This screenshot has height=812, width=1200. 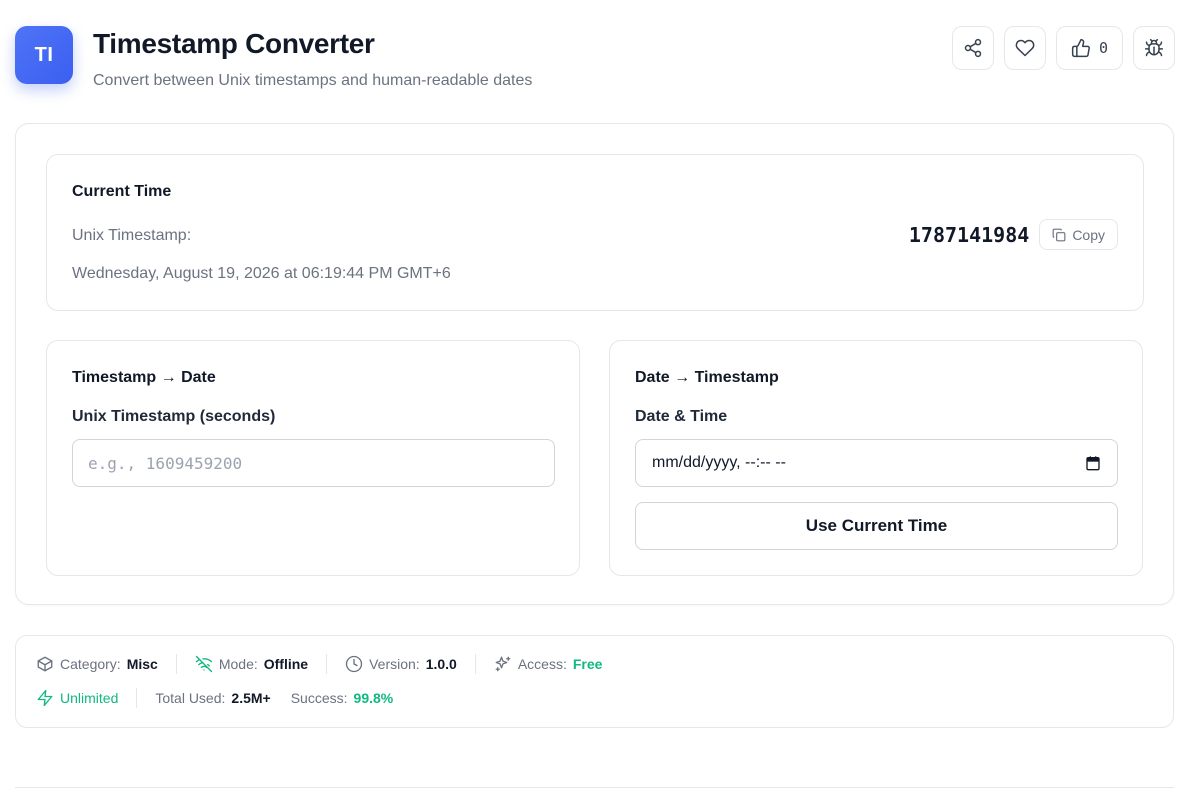 What do you see at coordinates (286, 664) in the screenshot?
I see `mode-value: Offline` at bounding box center [286, 664].